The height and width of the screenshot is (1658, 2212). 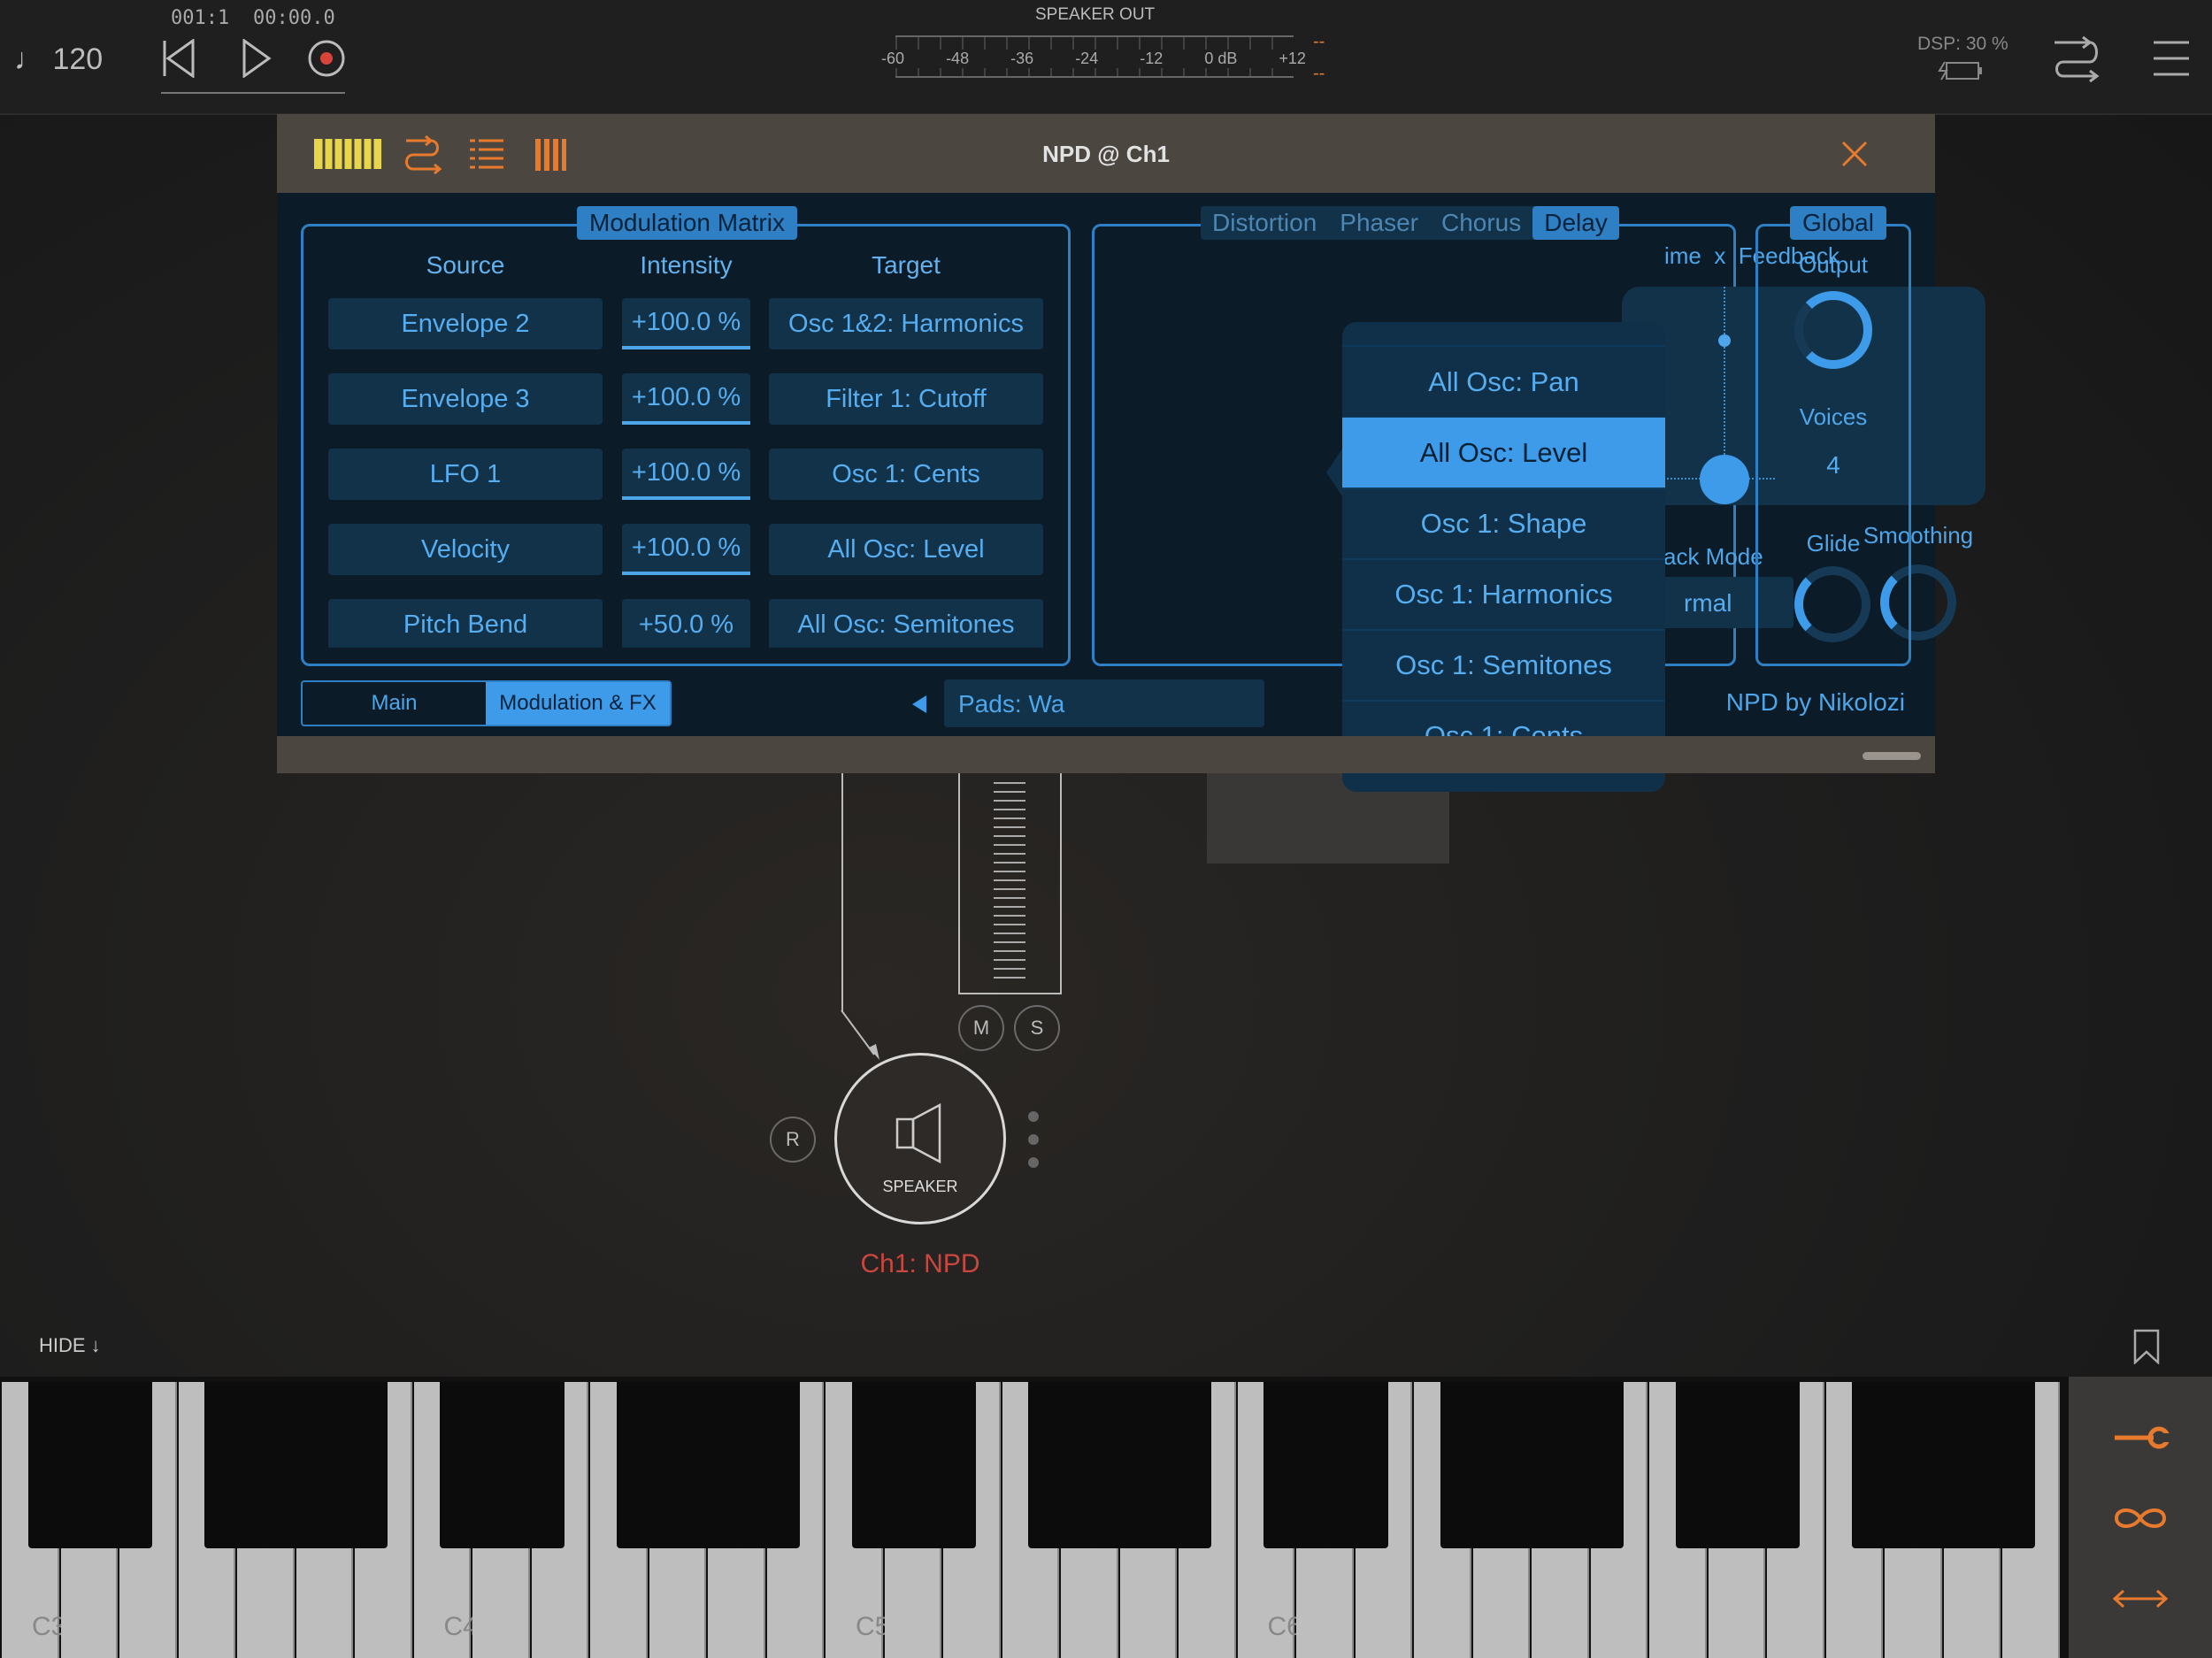 What do you see at coordinates (1815, 702) in the screenshot?
I see `plugin-credit: NPD by Nikolozi` at bounding box center [1815, 702].